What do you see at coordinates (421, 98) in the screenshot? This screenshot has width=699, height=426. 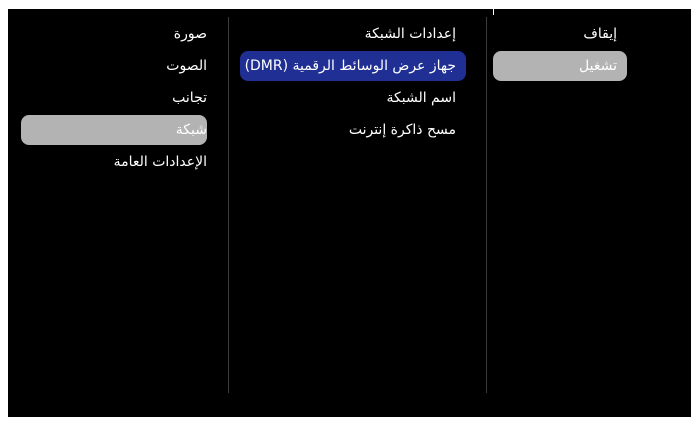 I see `submenu-item-label: اسم الشبكة` at bounding box center [421, 98].